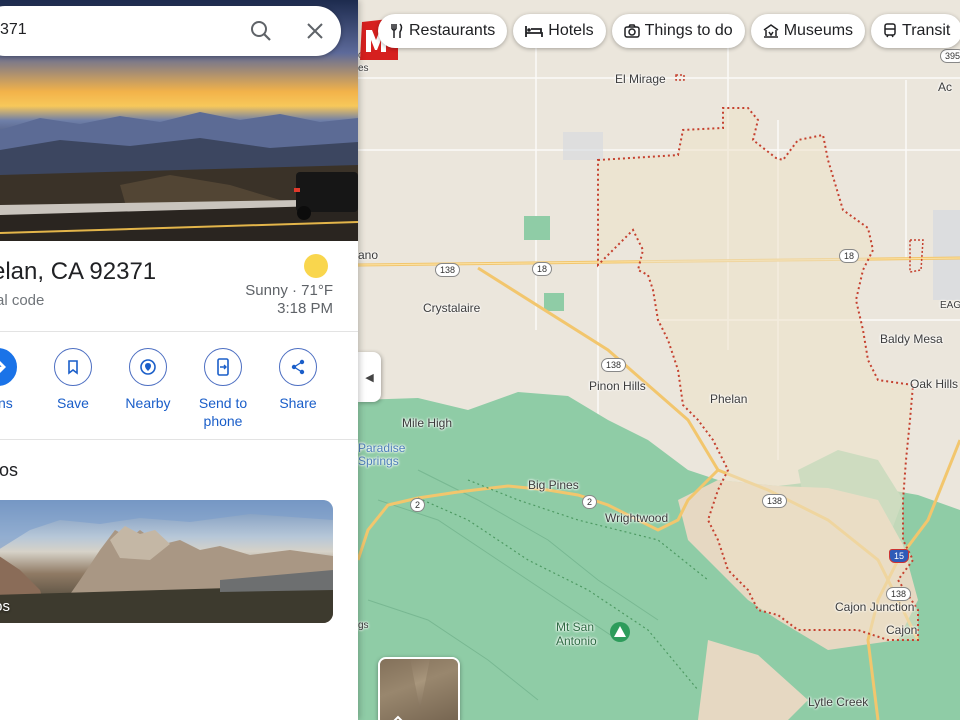 This screenshot has height=720, width=960. What do you see at coordinates (382, 454) in the screenshot?
I see `map-label-paradise-springs: Paradise Springs` at bounding box center [382, 454].